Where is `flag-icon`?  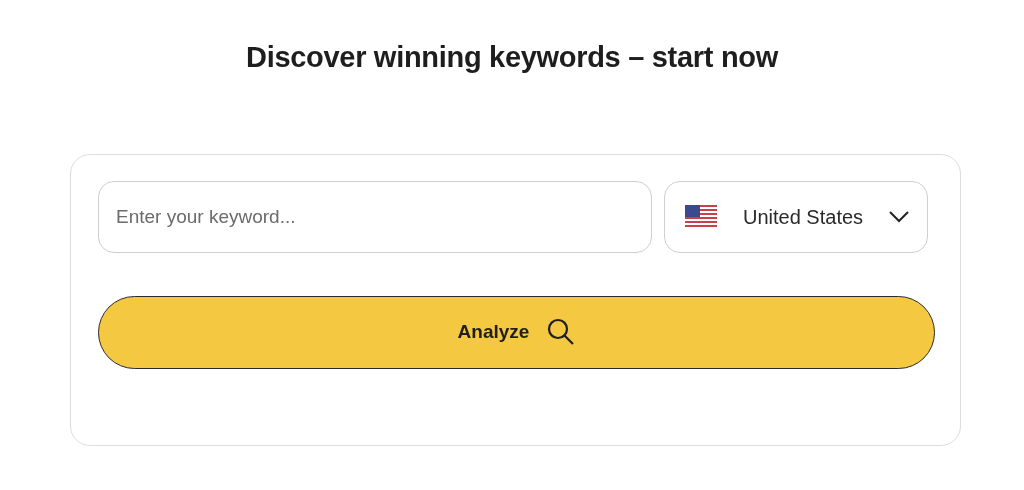
flag-icon is located at coordinates (701, 216).